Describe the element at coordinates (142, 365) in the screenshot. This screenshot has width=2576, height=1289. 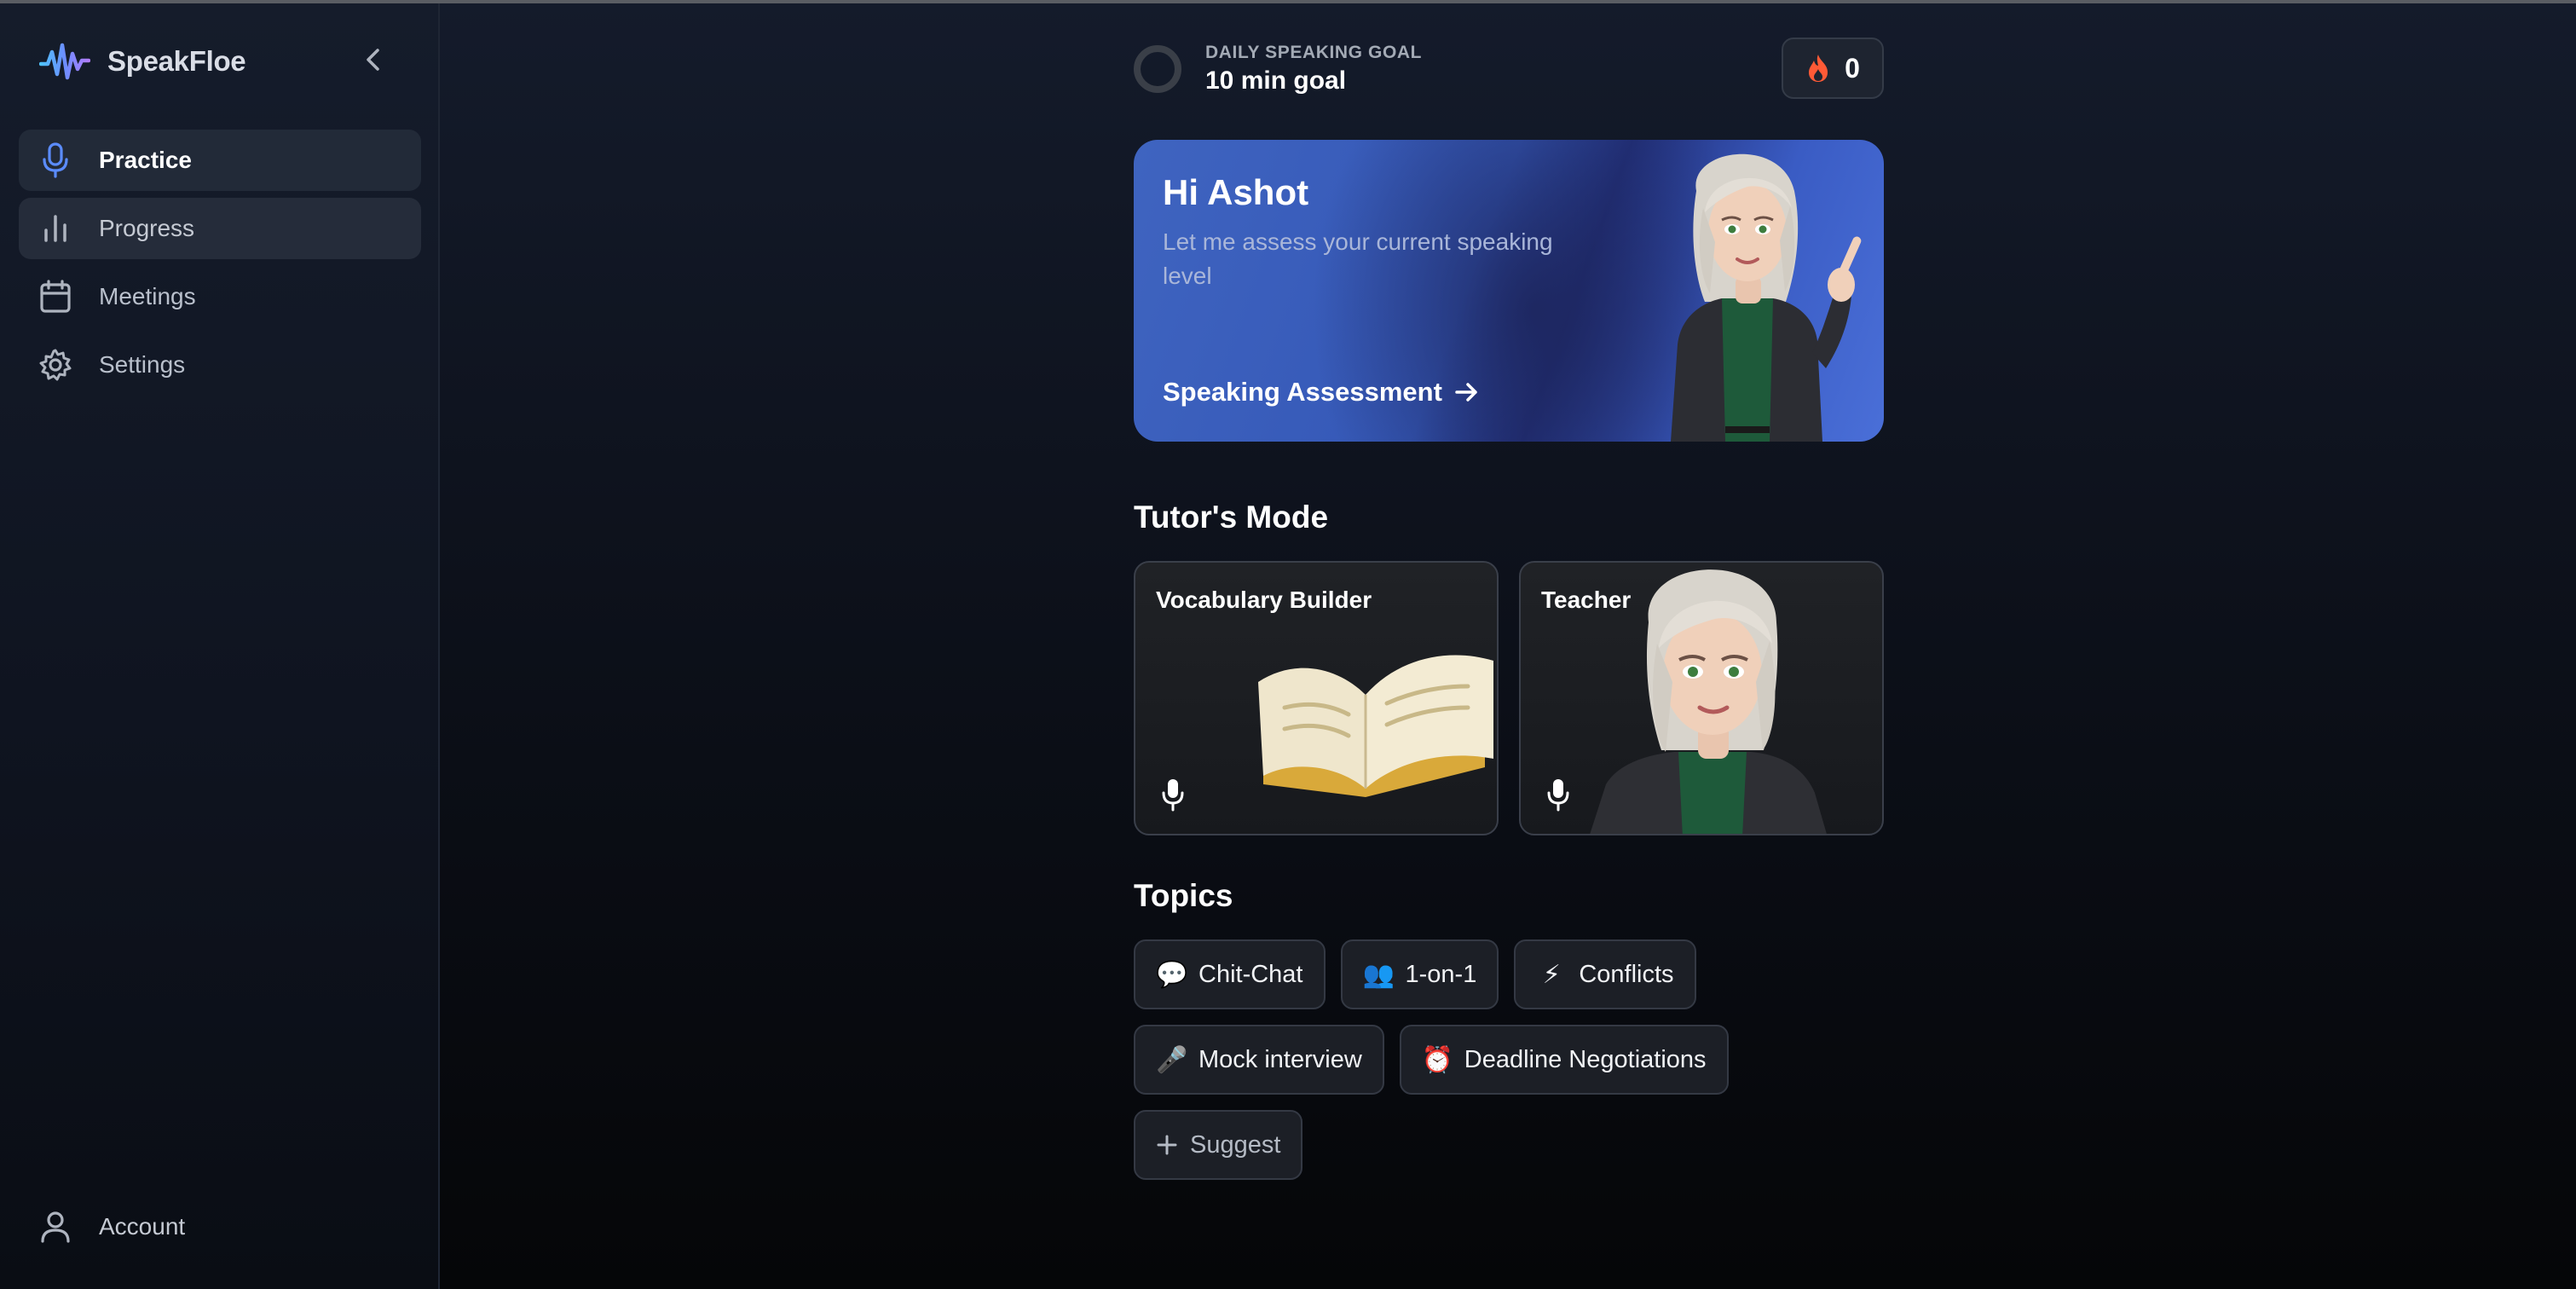
I see `sidebar-item-label: Settings` at that location.